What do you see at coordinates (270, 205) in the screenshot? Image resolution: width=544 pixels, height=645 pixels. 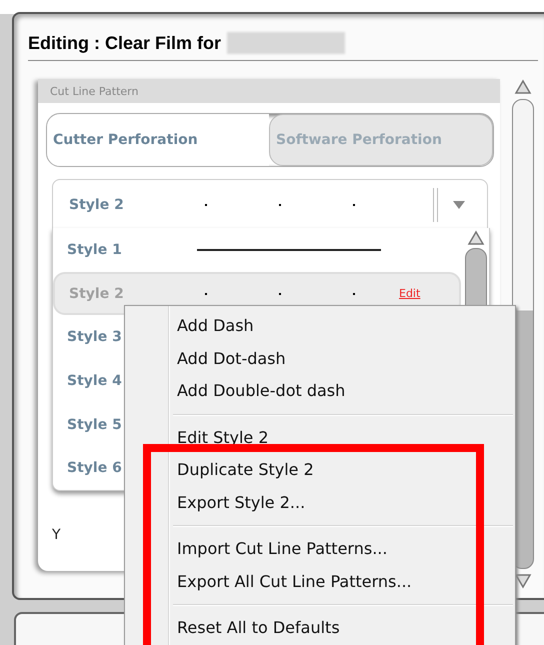 I see `style-dropdown: Style 2` at bounding box center [270, 205].